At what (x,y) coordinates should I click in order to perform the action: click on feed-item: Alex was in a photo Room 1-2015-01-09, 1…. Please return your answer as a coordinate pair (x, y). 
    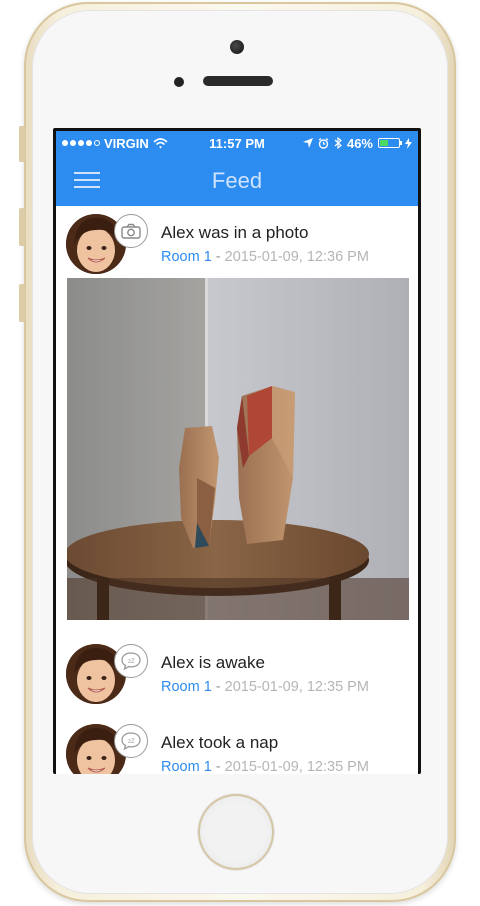
    Looking at the image, I should click on (237, 242).